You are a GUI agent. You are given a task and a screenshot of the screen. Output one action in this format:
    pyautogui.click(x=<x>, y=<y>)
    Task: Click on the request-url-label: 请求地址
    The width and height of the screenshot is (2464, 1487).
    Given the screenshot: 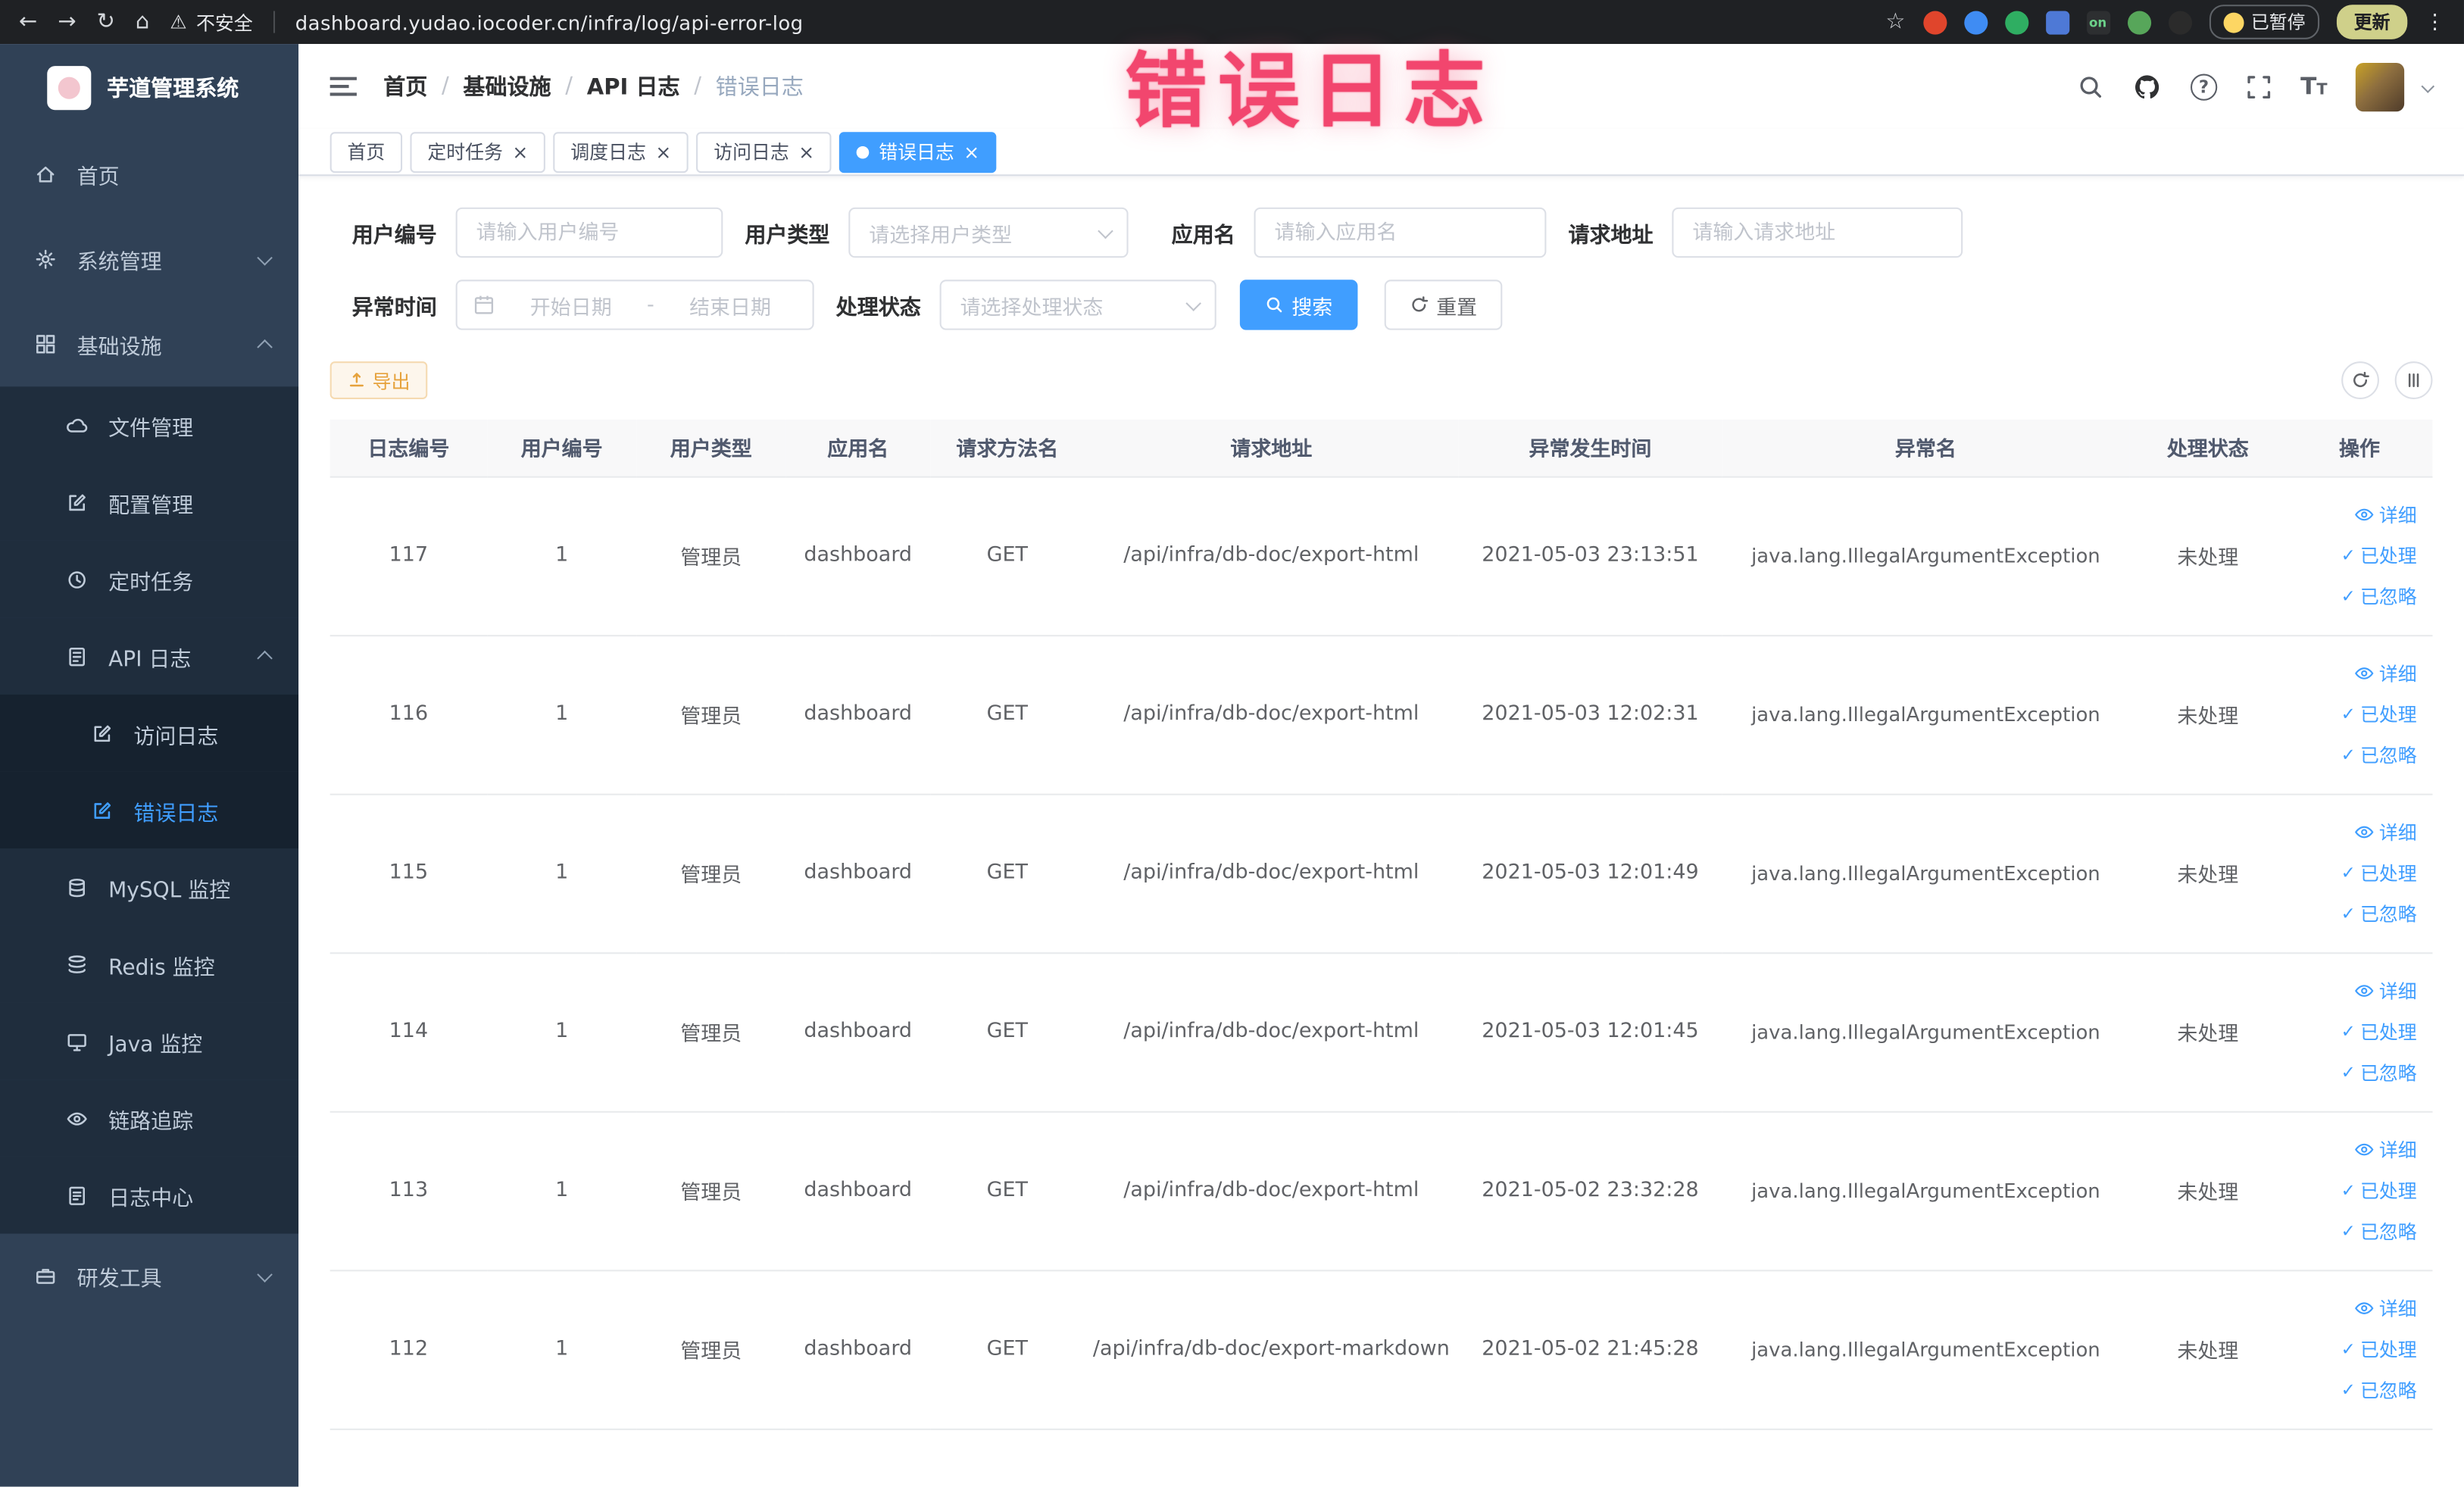 What is the action you would take?
    pyautogui.click(x=1611, y=235)
    